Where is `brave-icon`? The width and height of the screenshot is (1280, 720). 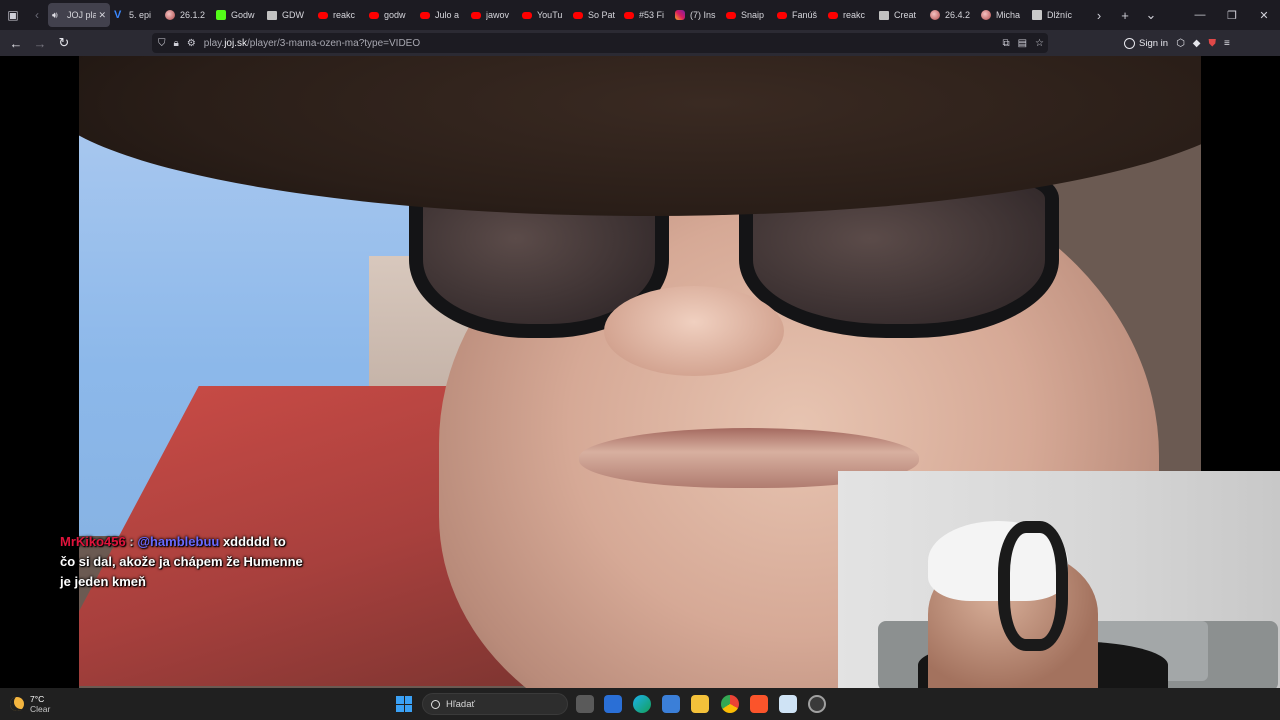 brave-icon is located at coordinates (759, 704).